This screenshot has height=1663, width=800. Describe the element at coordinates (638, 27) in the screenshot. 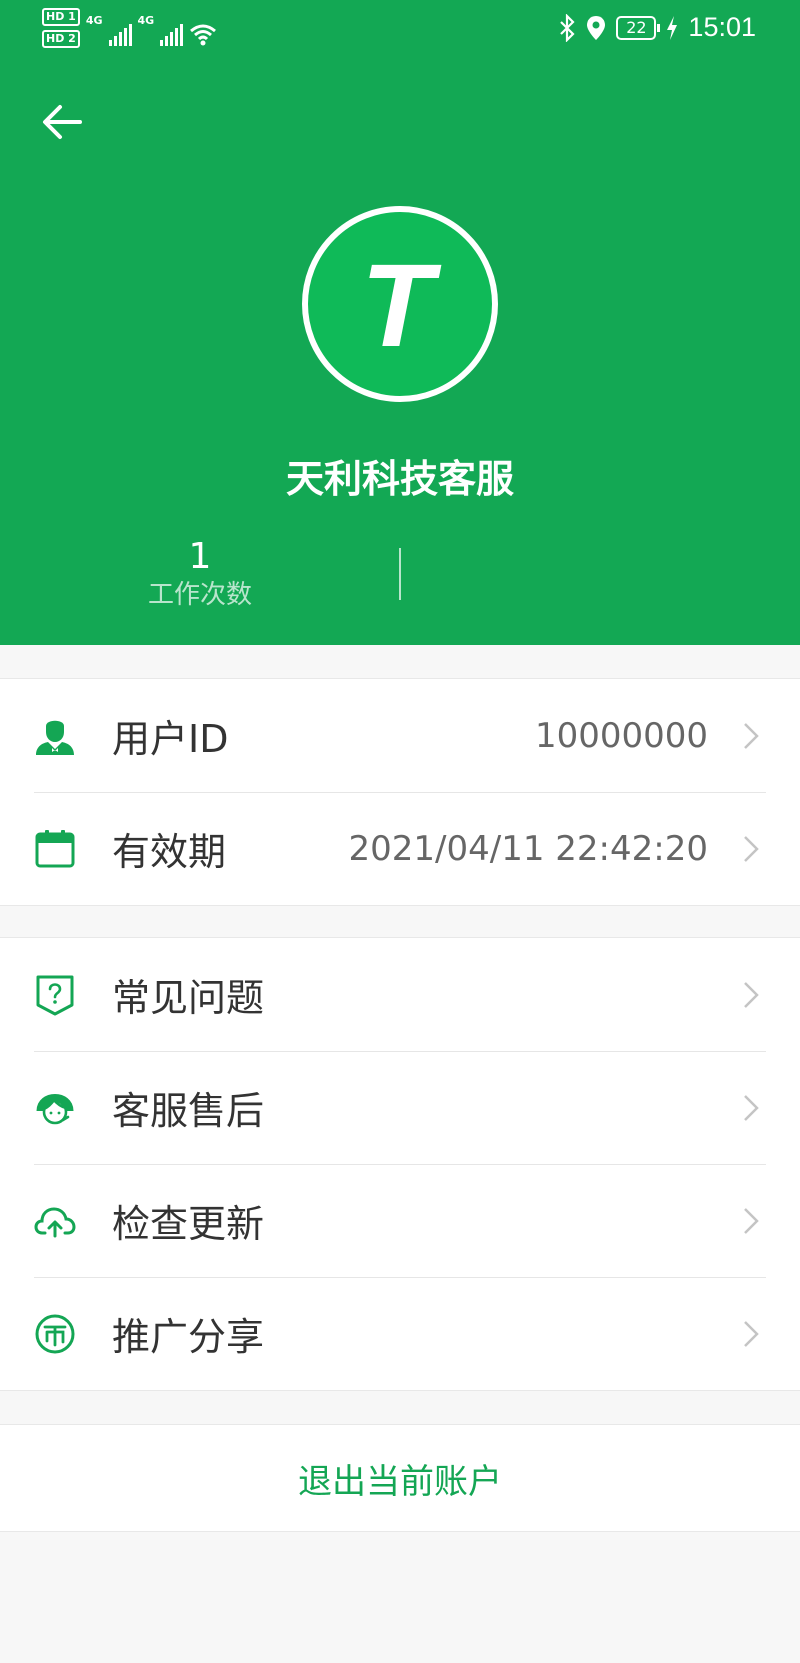

I see `battery-icon: 22` at that location.